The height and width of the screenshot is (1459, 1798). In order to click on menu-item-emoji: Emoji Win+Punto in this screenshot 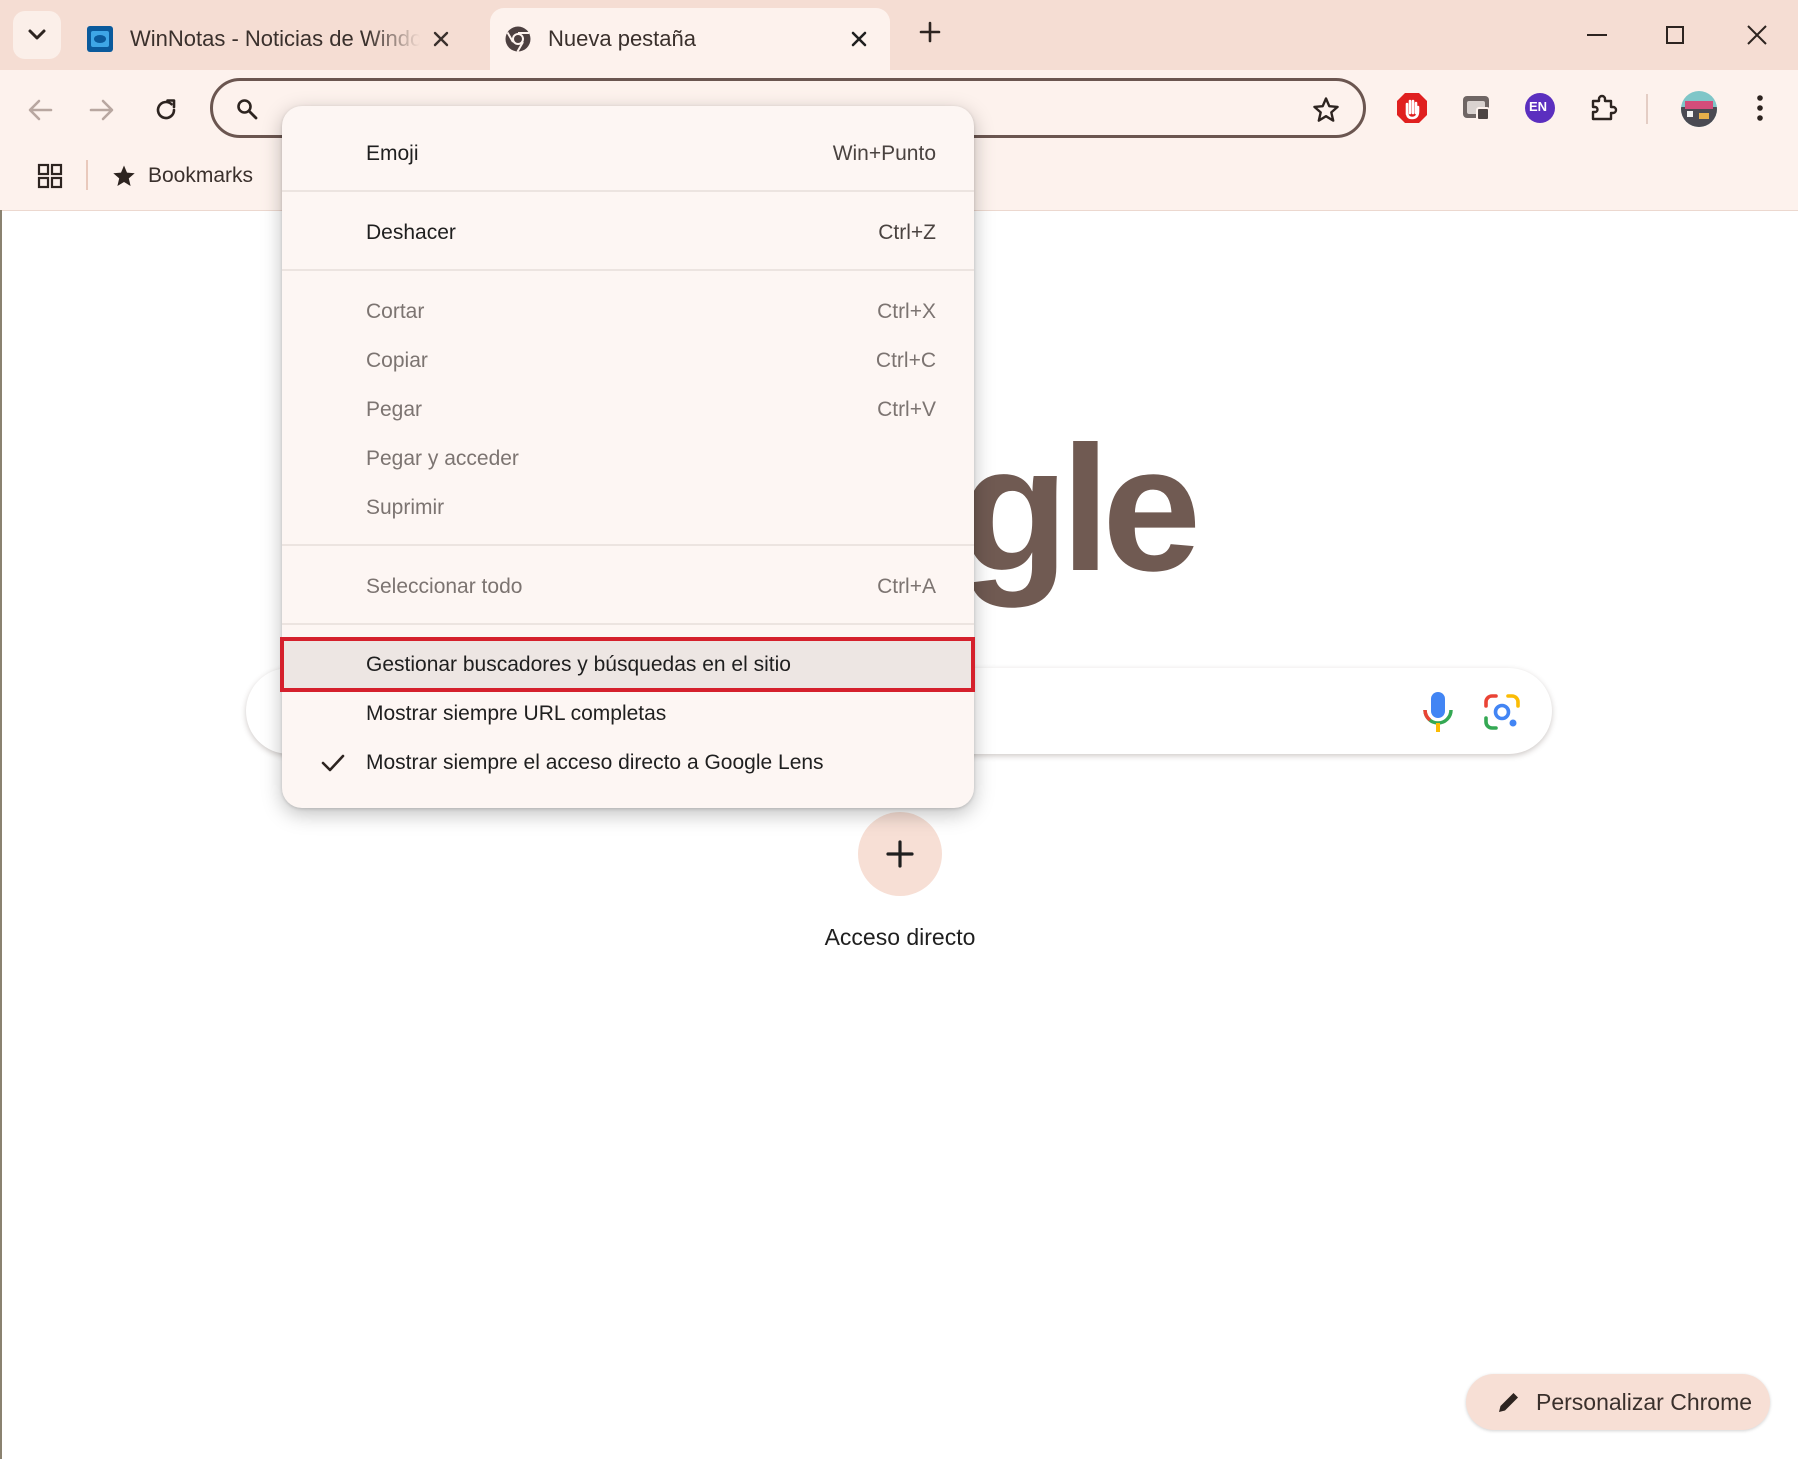, I will do `click(628, 154)`.